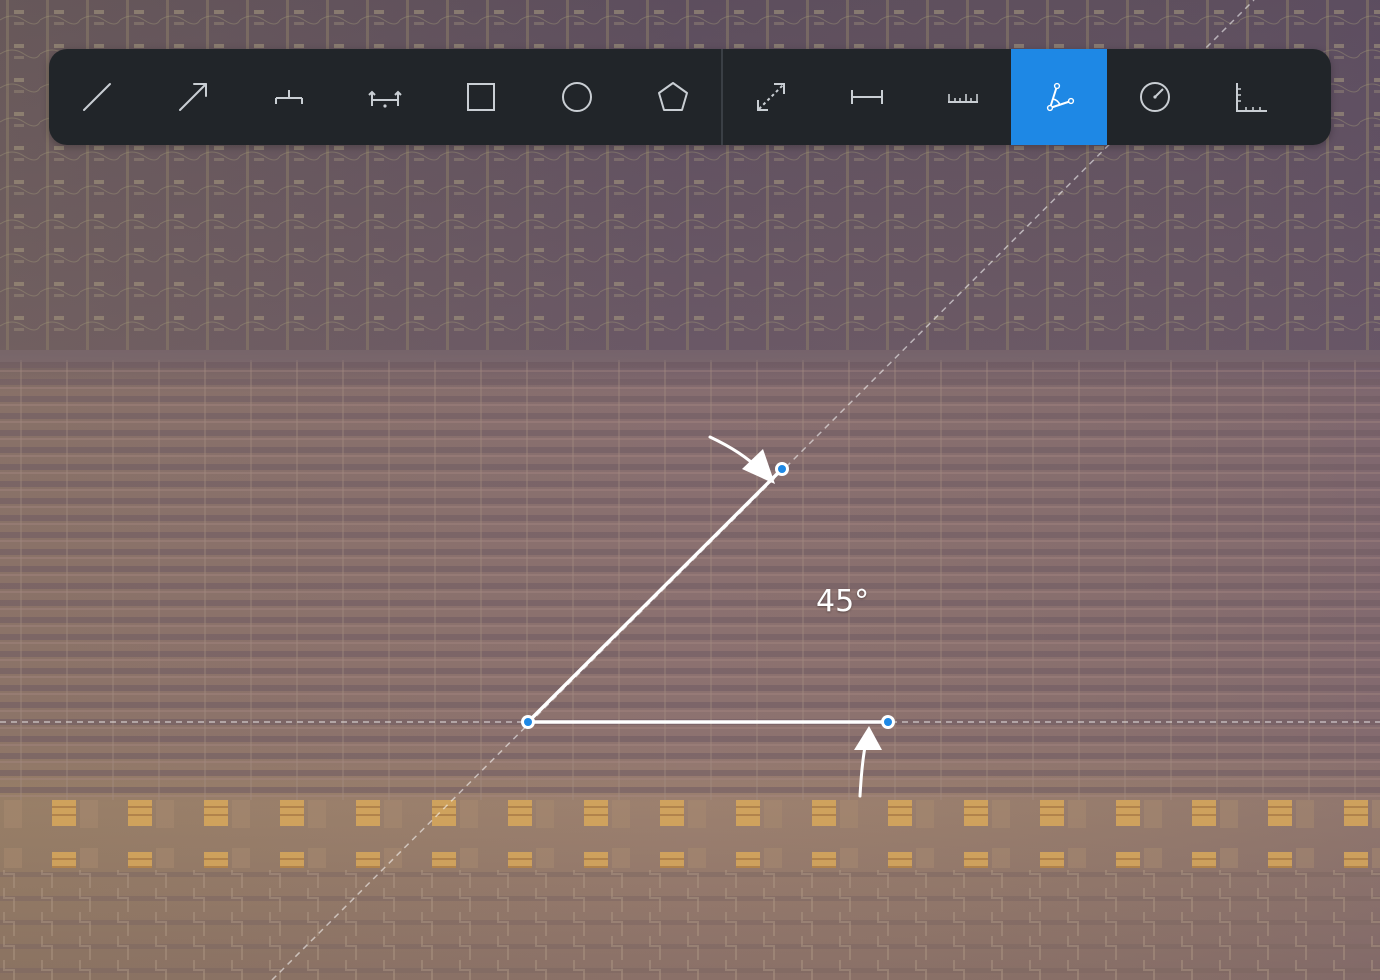 The width and height of the screenshot is (1380, 980). What do you see at coordinates (528, 722) in the screenshot?
I see `vertex-handle` at bounding box center [528, 722].